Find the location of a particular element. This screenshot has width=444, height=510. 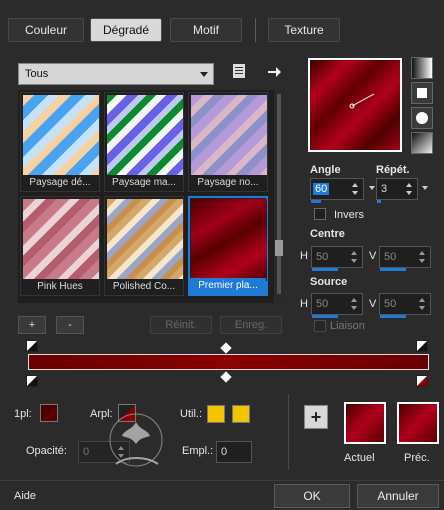

tab-texture: Texture is located at coordinates (304, 30).